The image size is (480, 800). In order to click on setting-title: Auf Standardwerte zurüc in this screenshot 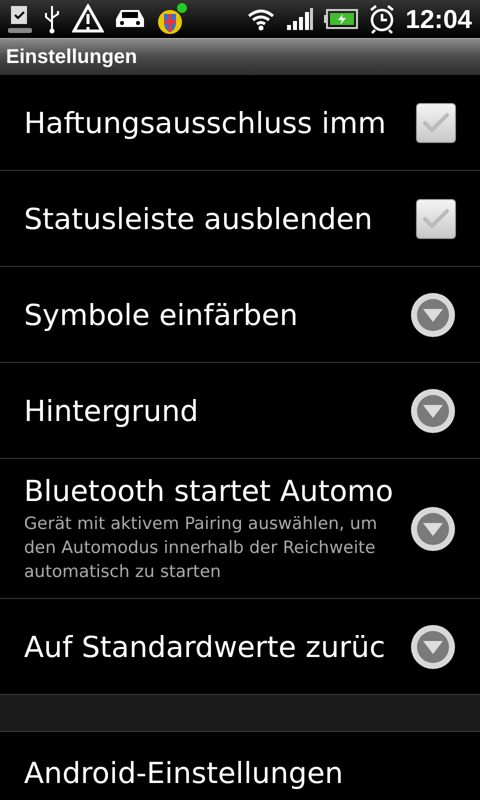, I will do `click(217, 647)`.